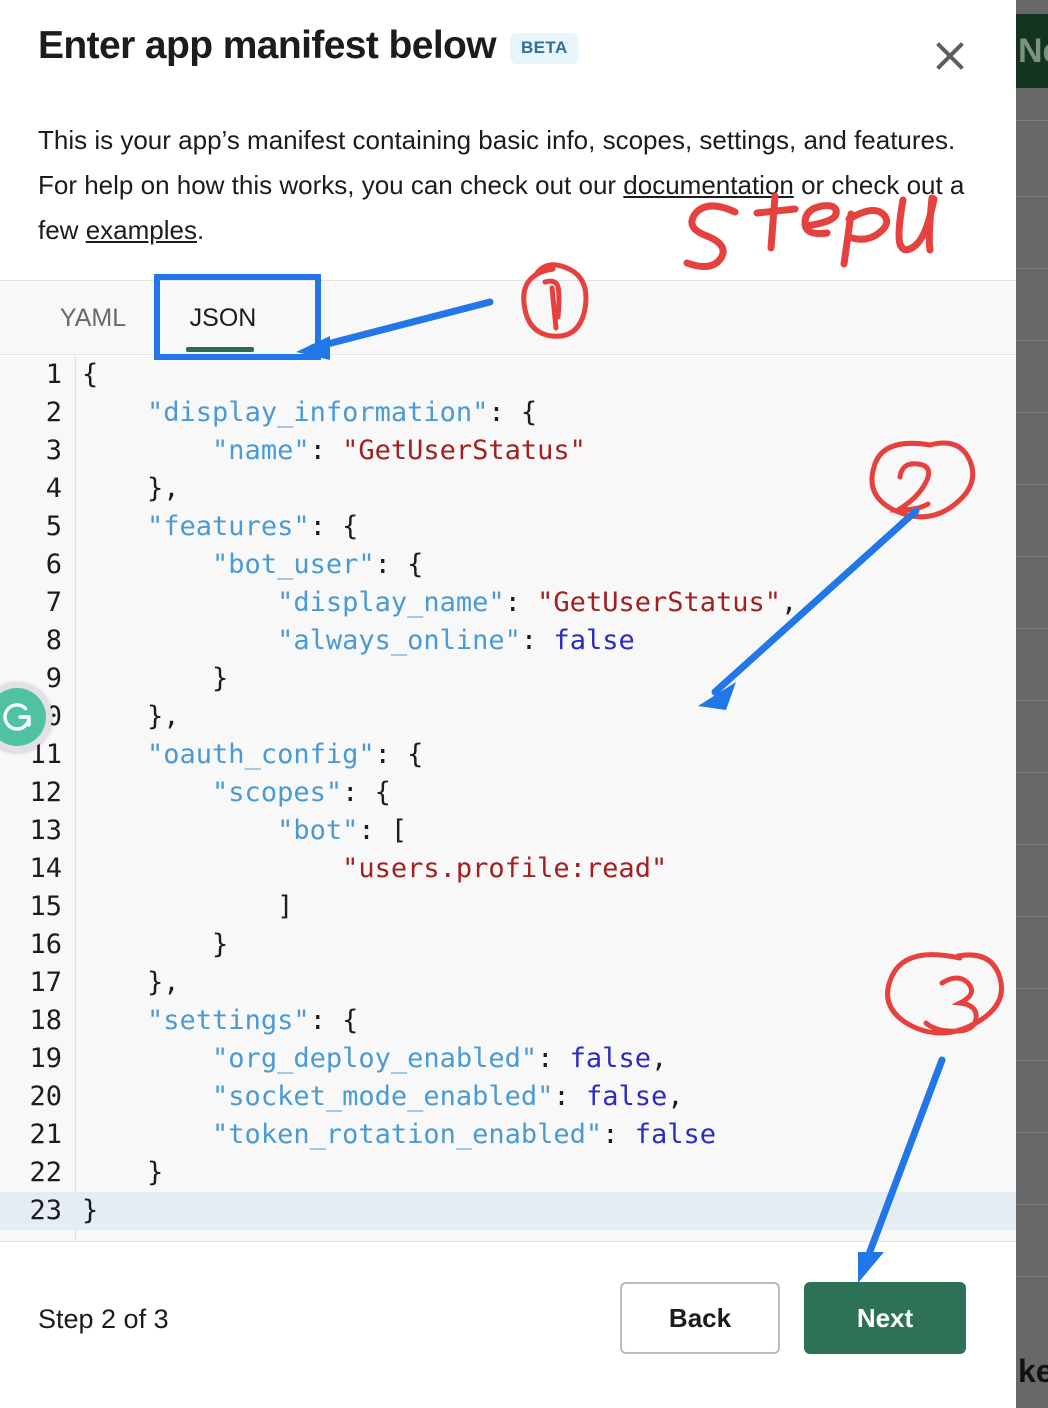 The image size is (1048, 1408). I want to click on code-line: 15 ], so click(508, 907).